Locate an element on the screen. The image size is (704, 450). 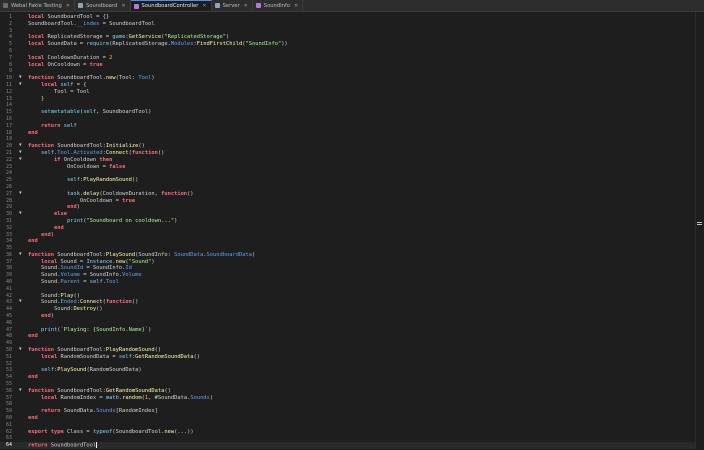
code-line: 42 Sound:Play() is located at coordinates (348, 296).